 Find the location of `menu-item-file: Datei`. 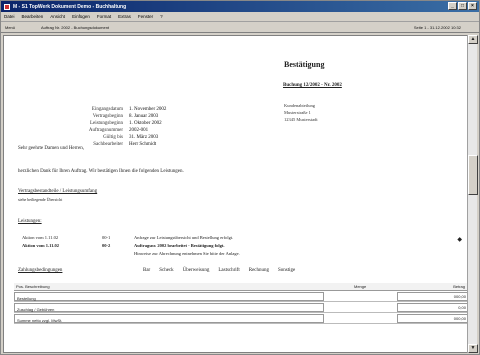

menu-item-file: Datei is located at coordinates (9, 16).